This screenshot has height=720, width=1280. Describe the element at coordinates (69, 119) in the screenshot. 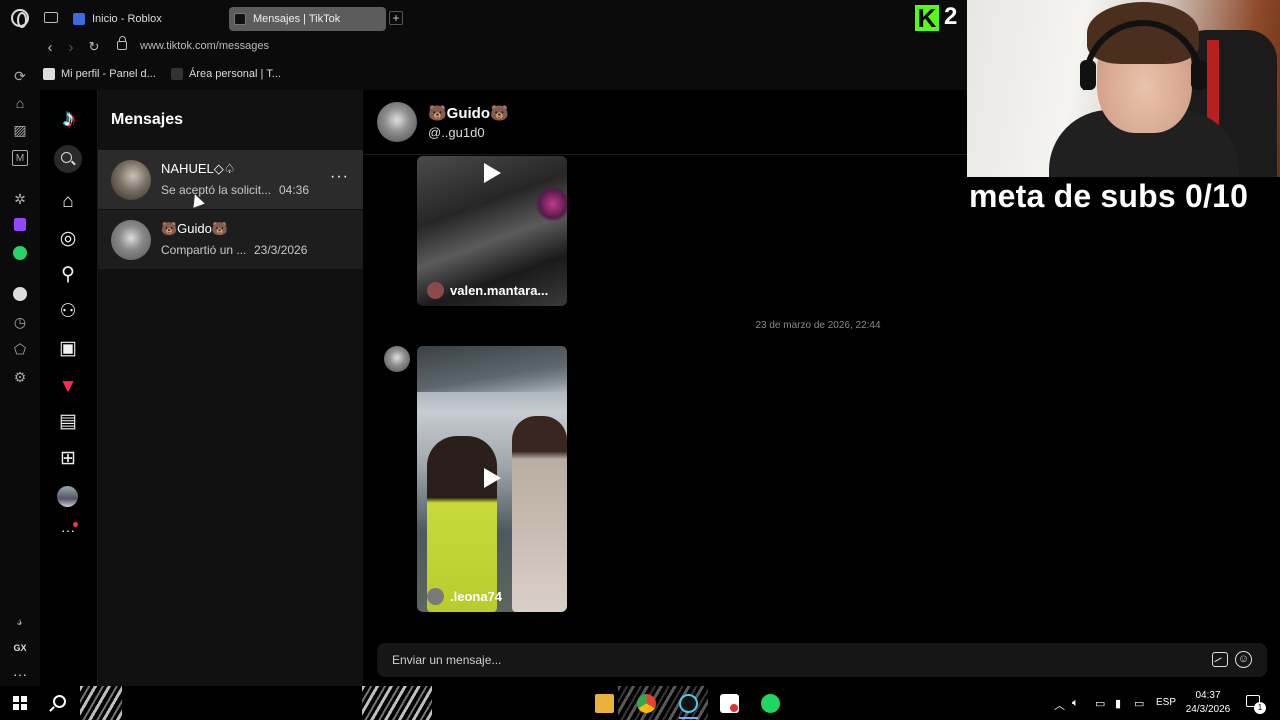

I see `tiktok-logo-icon: ♪` at that location.